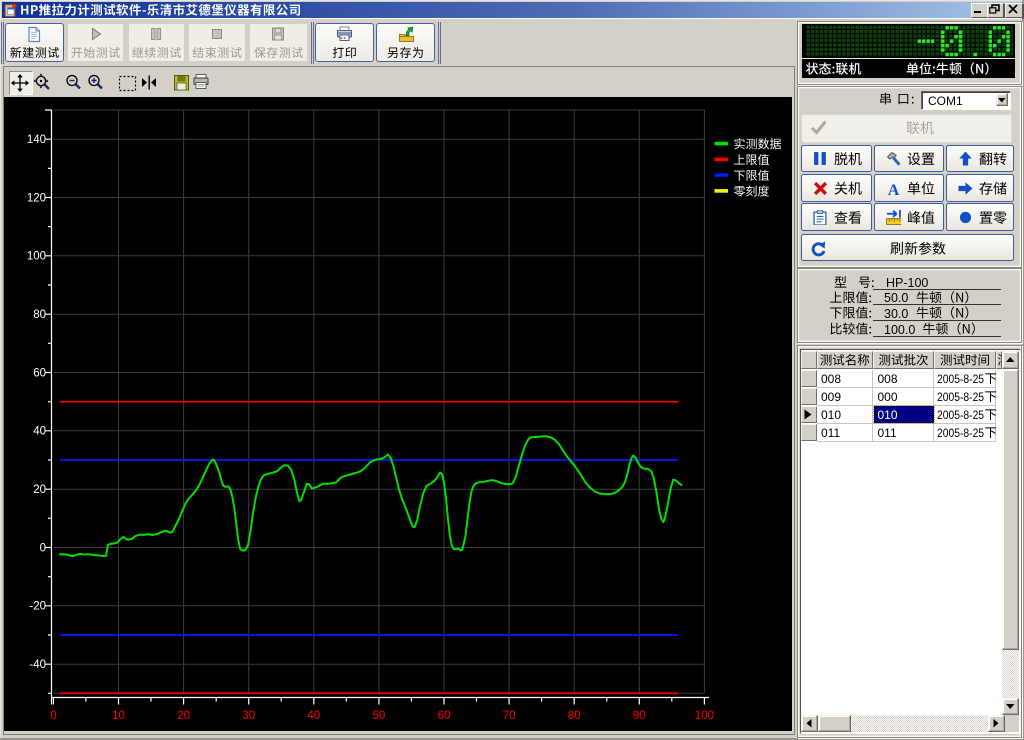 This screenshot has width=1024, height=740. What do you see at coordinates (379, 716) in the screenshot?
I see `svg-text: 50` at bounding box center [379, 716].